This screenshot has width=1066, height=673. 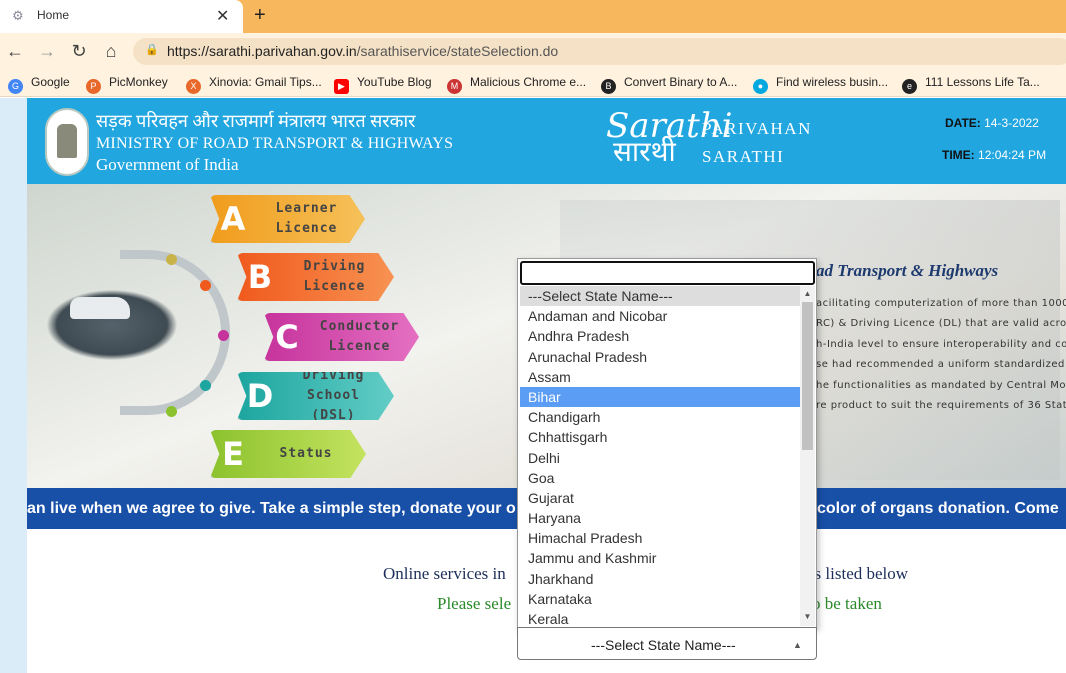 What do you see at coordinates (306, 218) in the screenshot?
I see `service-label: Learner Licence` at bounding box center [306, 218].